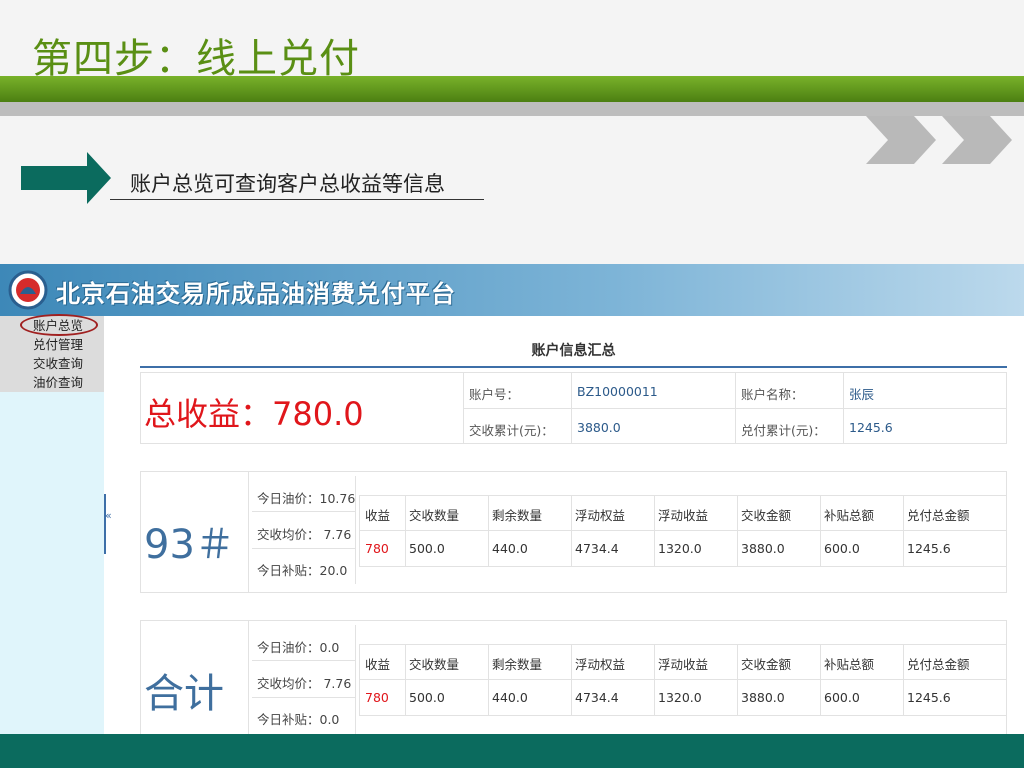  I want to click on app-title: 北京石油交易所成品油消费兑付平台, so click(256, 294).